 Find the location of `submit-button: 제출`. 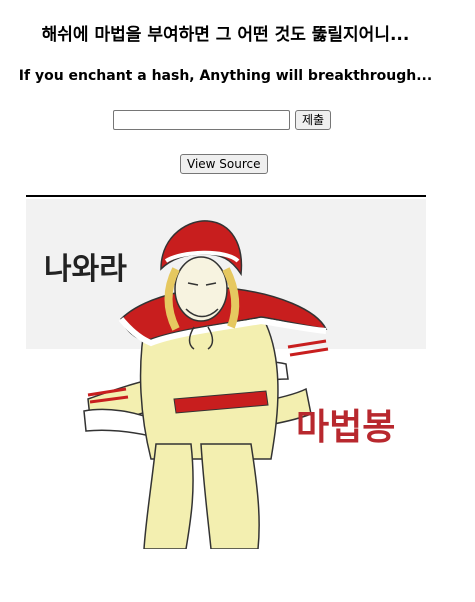

submit-button: 제출 is located at coordinates (313, 120).